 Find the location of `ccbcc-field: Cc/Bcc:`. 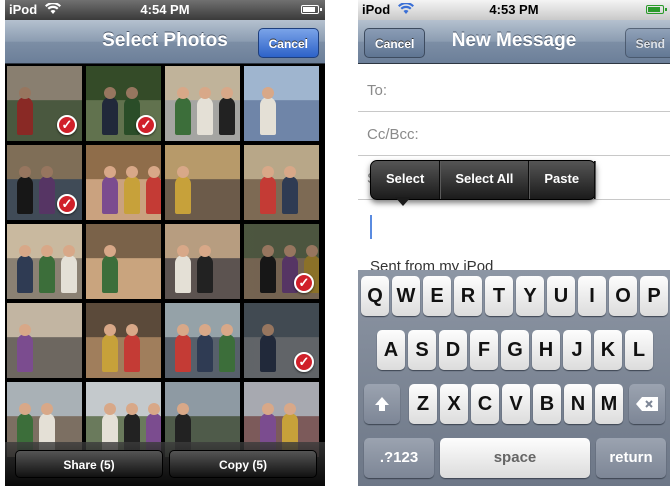

ccbcc-field: Cc/Bcc: is located at coordinates (514, 135).